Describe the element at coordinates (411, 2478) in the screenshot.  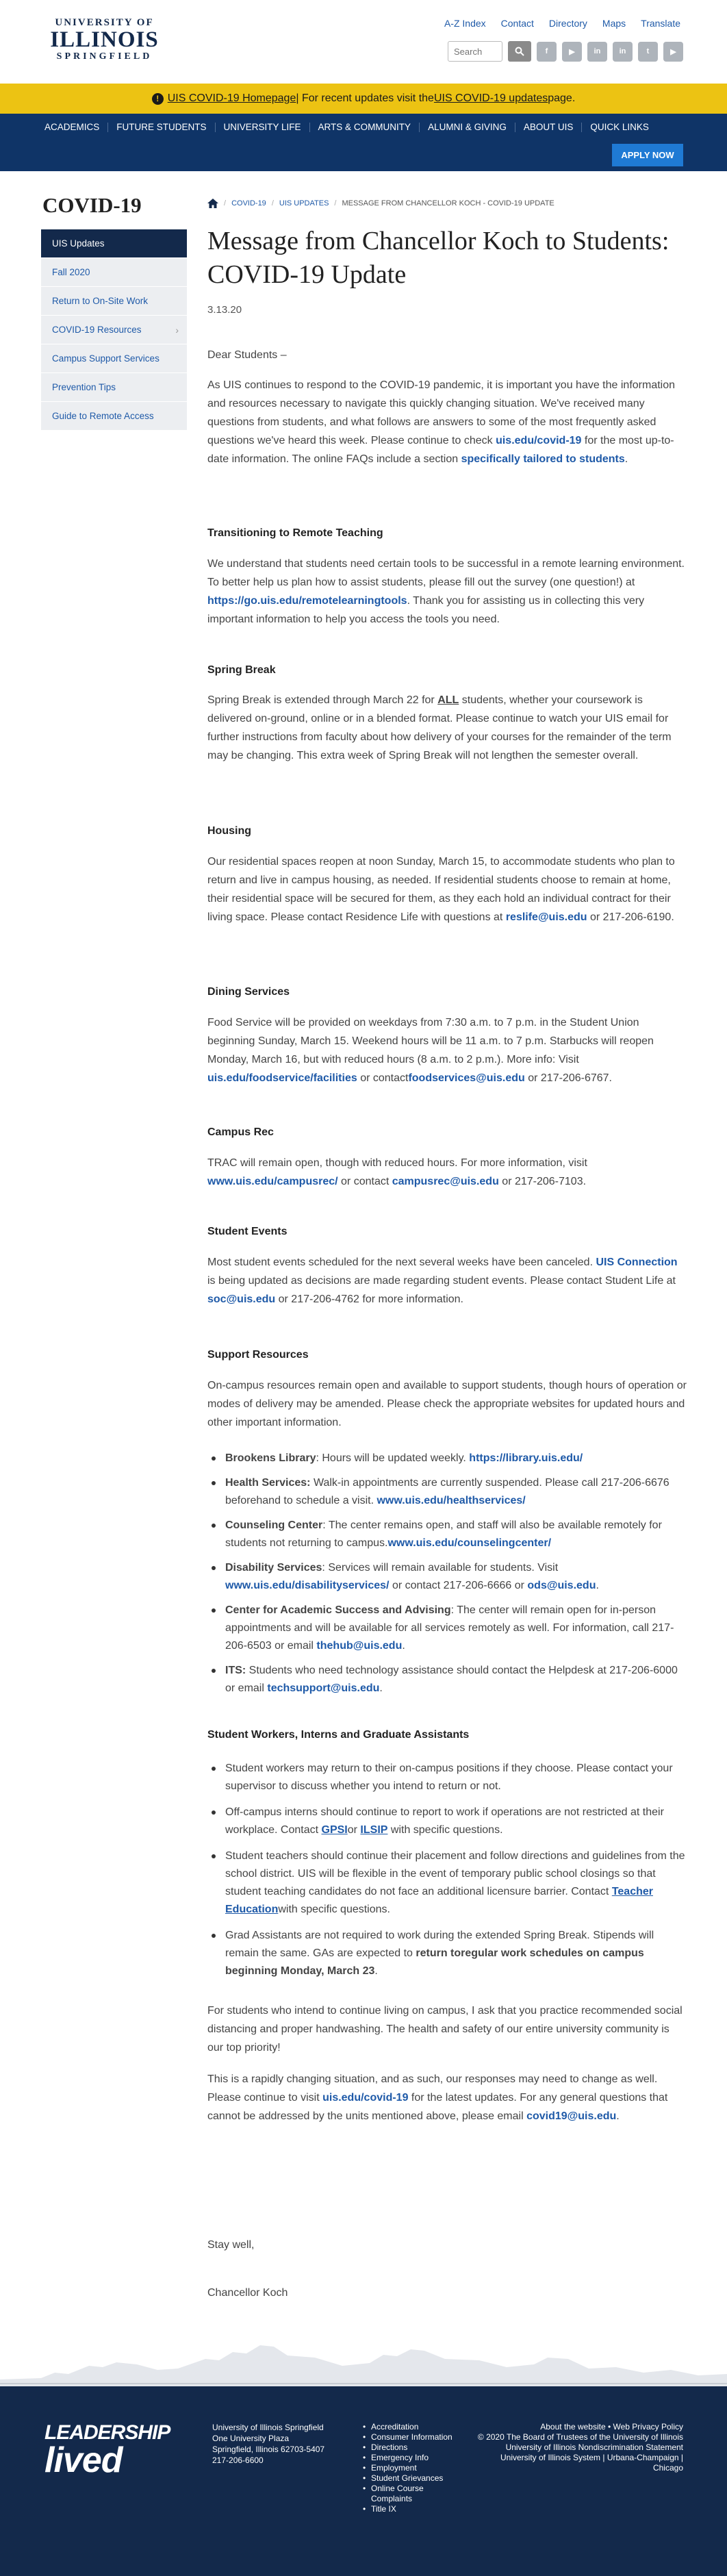
I see `footer-link: Student Grievances` at that location.